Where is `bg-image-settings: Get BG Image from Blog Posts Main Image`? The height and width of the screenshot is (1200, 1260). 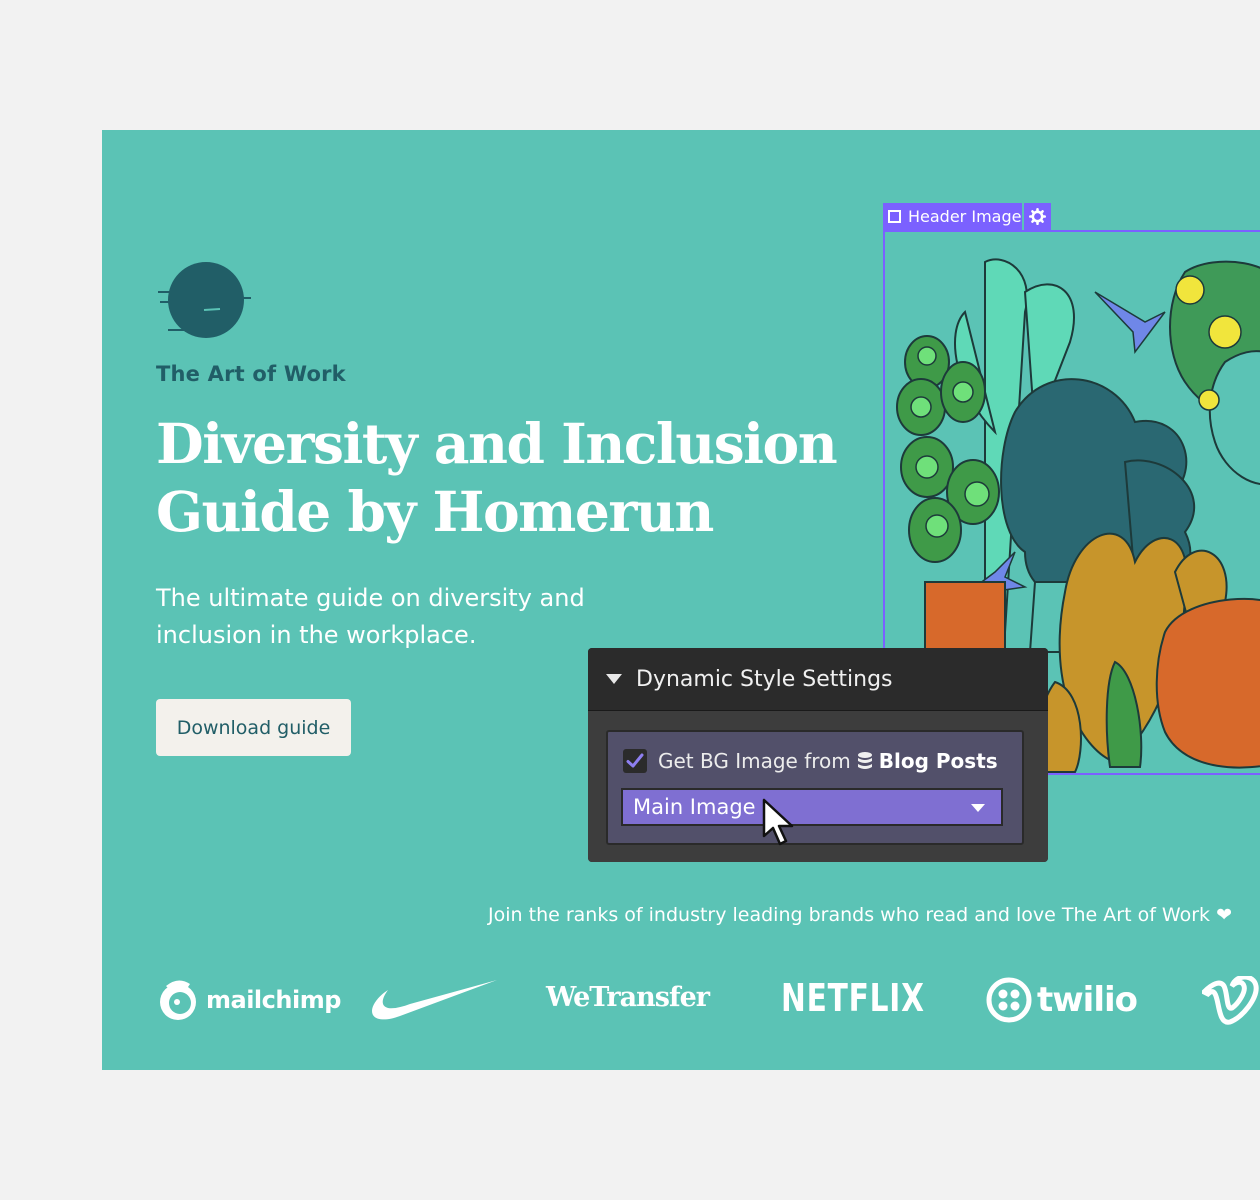
bg-image-settings: Get BG Image from Blog Posts Main Image is located at coordinates (815, 787).